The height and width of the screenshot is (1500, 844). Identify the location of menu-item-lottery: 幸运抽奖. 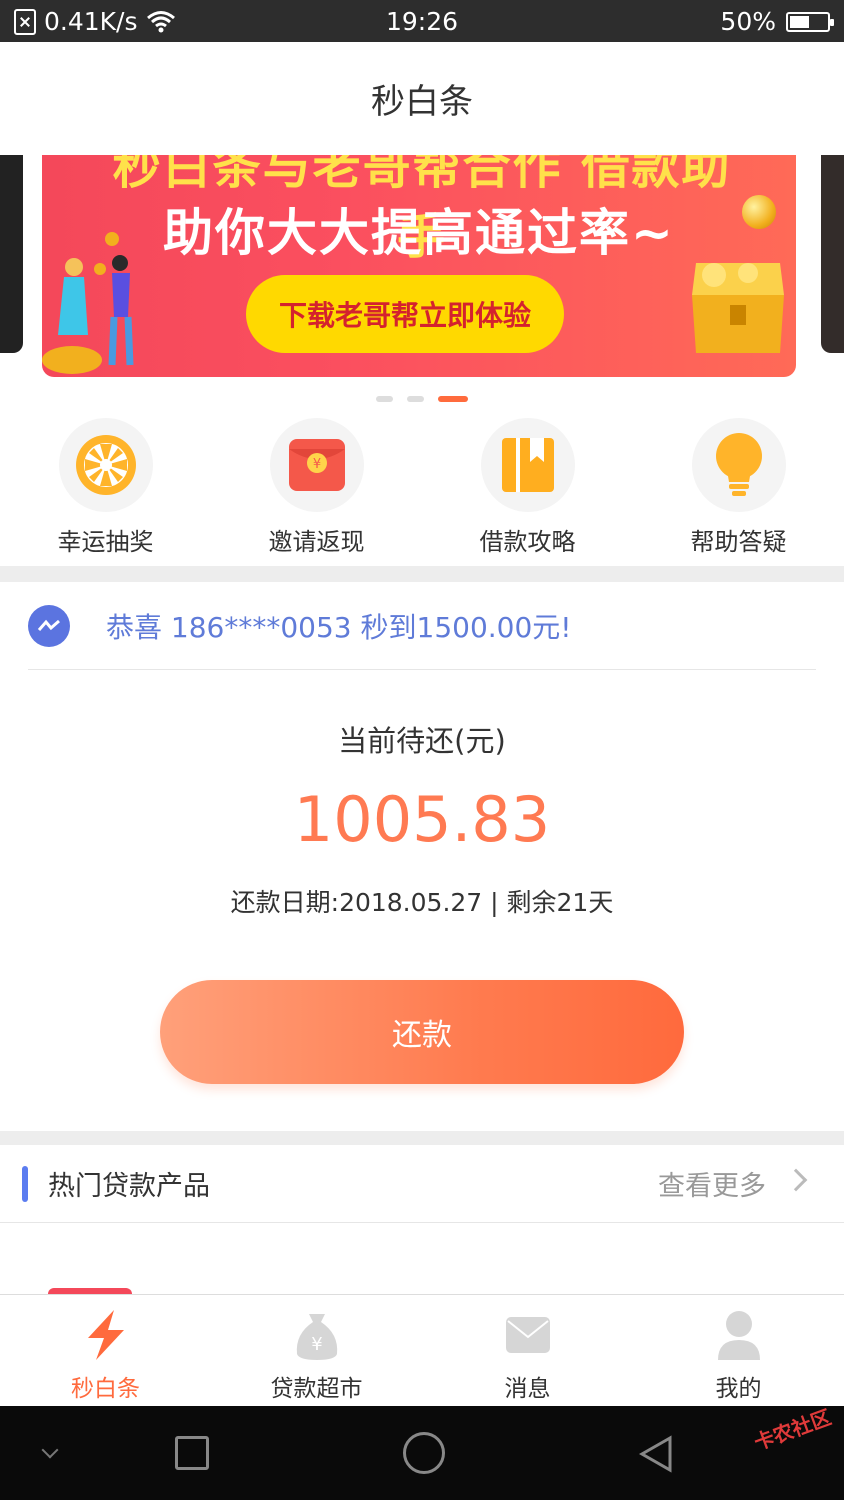
(105, 492).